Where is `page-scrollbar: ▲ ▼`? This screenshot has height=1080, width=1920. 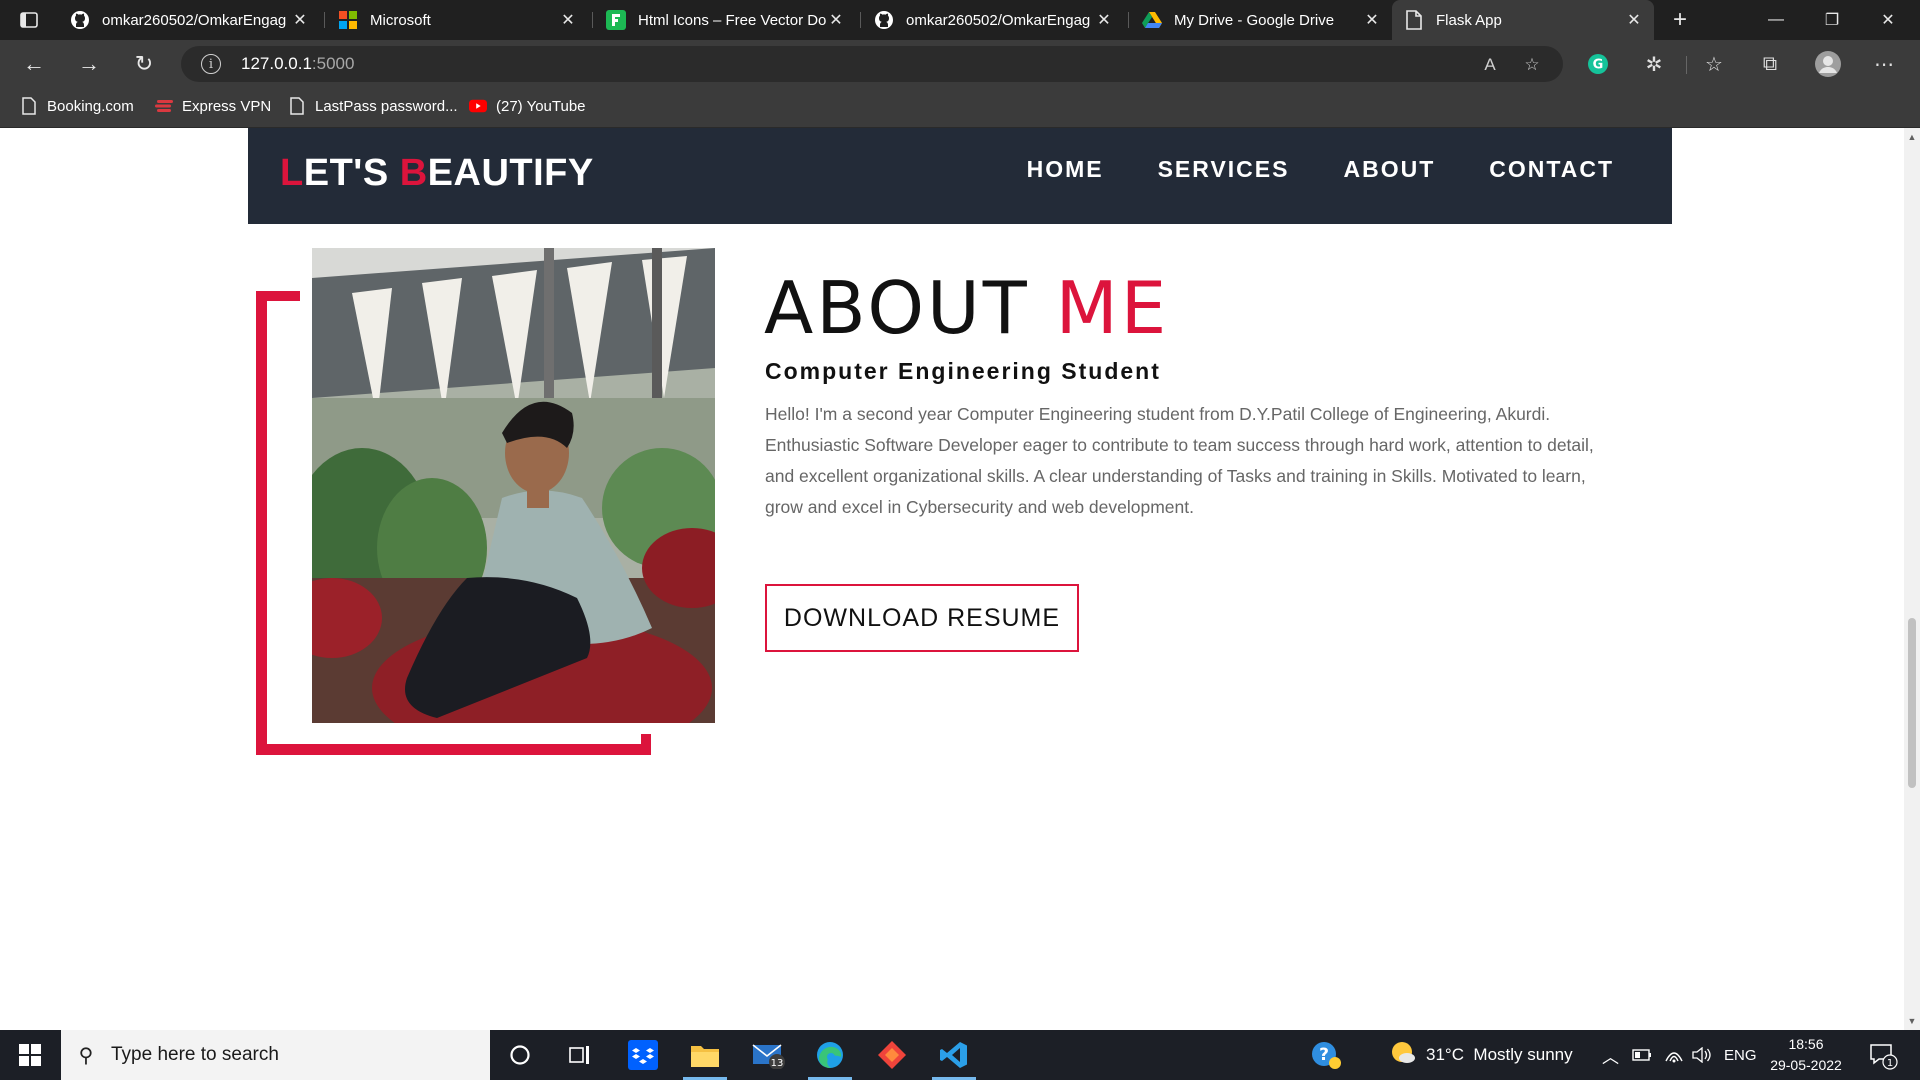 page-scrollbar: ▲ ▼ is located at coordinates (1912, 579).